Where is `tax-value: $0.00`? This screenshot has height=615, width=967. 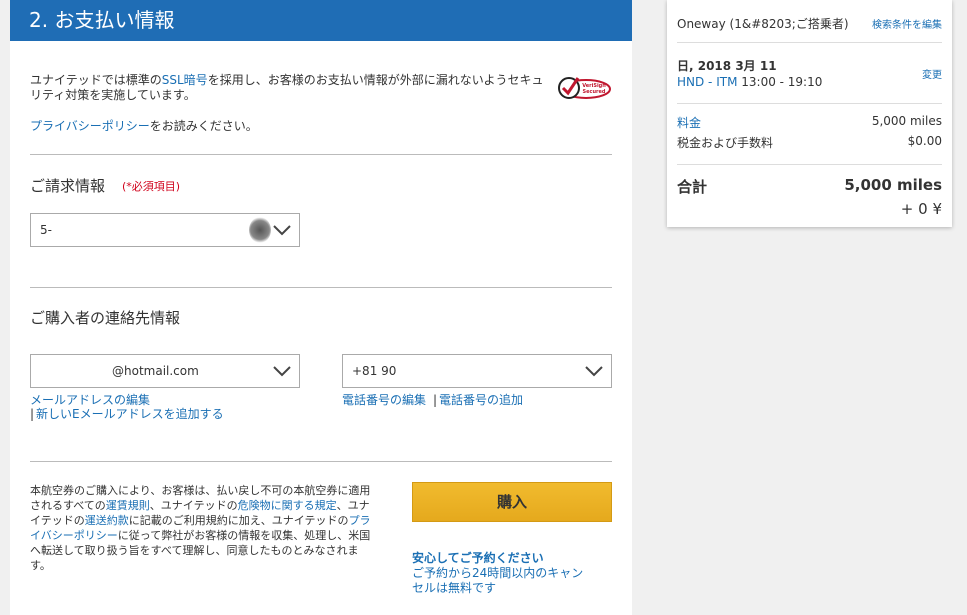
tax-value: $0.00 is located at coordinates (924, 141).